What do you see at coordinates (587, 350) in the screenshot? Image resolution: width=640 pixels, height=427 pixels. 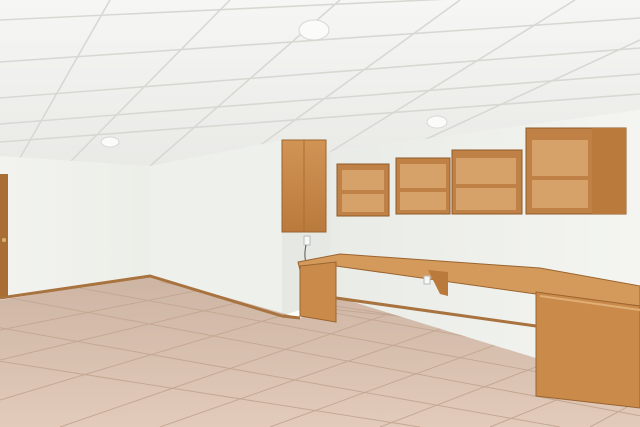 I see `desk-right-cabinet` at bounding box center [587, 350].